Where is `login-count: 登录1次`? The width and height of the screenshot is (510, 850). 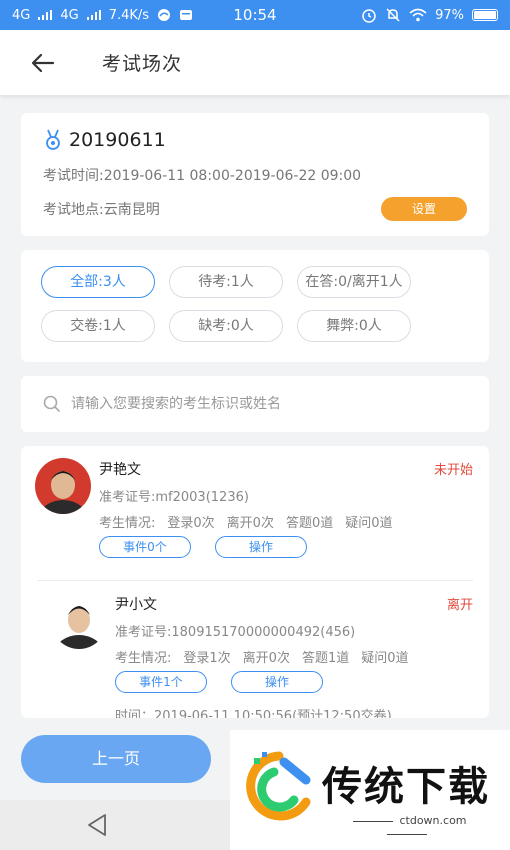
login-count: 登录1次 is located at coordinates (207, 658).